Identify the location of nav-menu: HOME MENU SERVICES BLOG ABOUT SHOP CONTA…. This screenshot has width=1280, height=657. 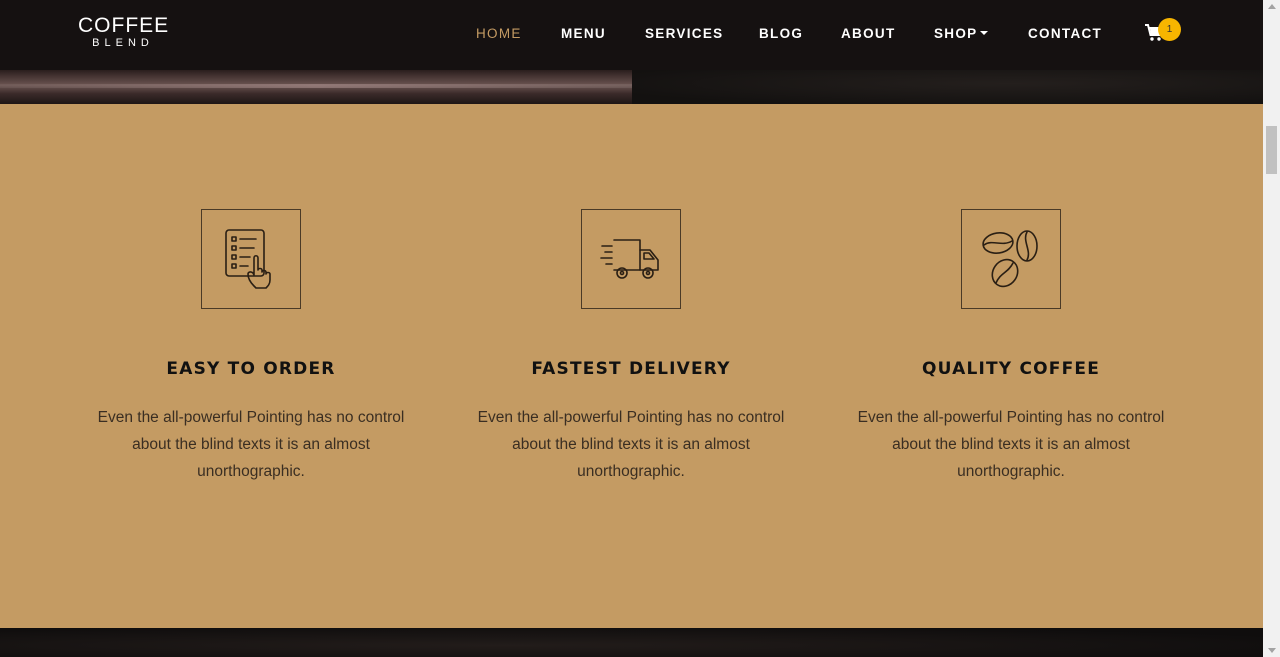
(631, 35).